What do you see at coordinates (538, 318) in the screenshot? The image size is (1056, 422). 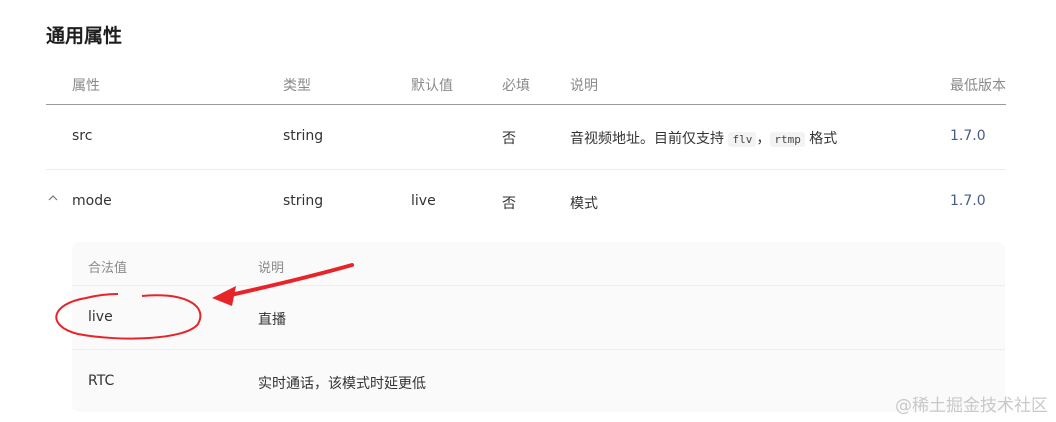 I see `subtable-row: live 直播` at bounding box center [538, 318].